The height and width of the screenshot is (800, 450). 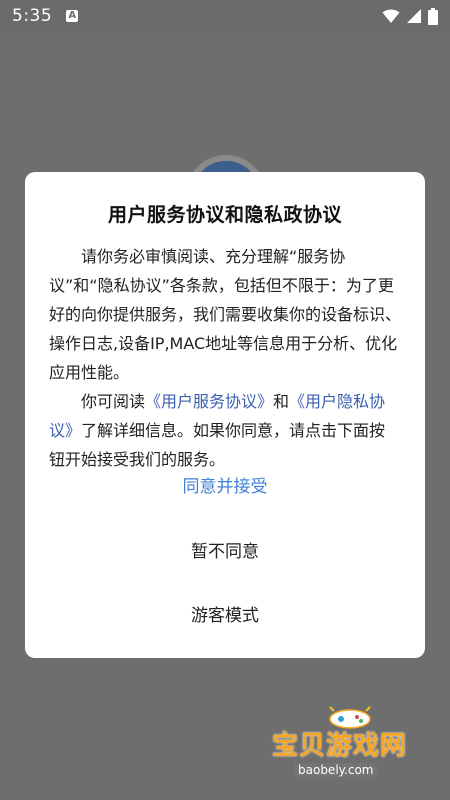 What do you see at coordinates (217, 445) in the screenshot?
I see `paragraph2-suffix: 了解详细信息。如果你同意，请点击下面按钮开始接受我们的服务。` at bounding box center [217, 445].